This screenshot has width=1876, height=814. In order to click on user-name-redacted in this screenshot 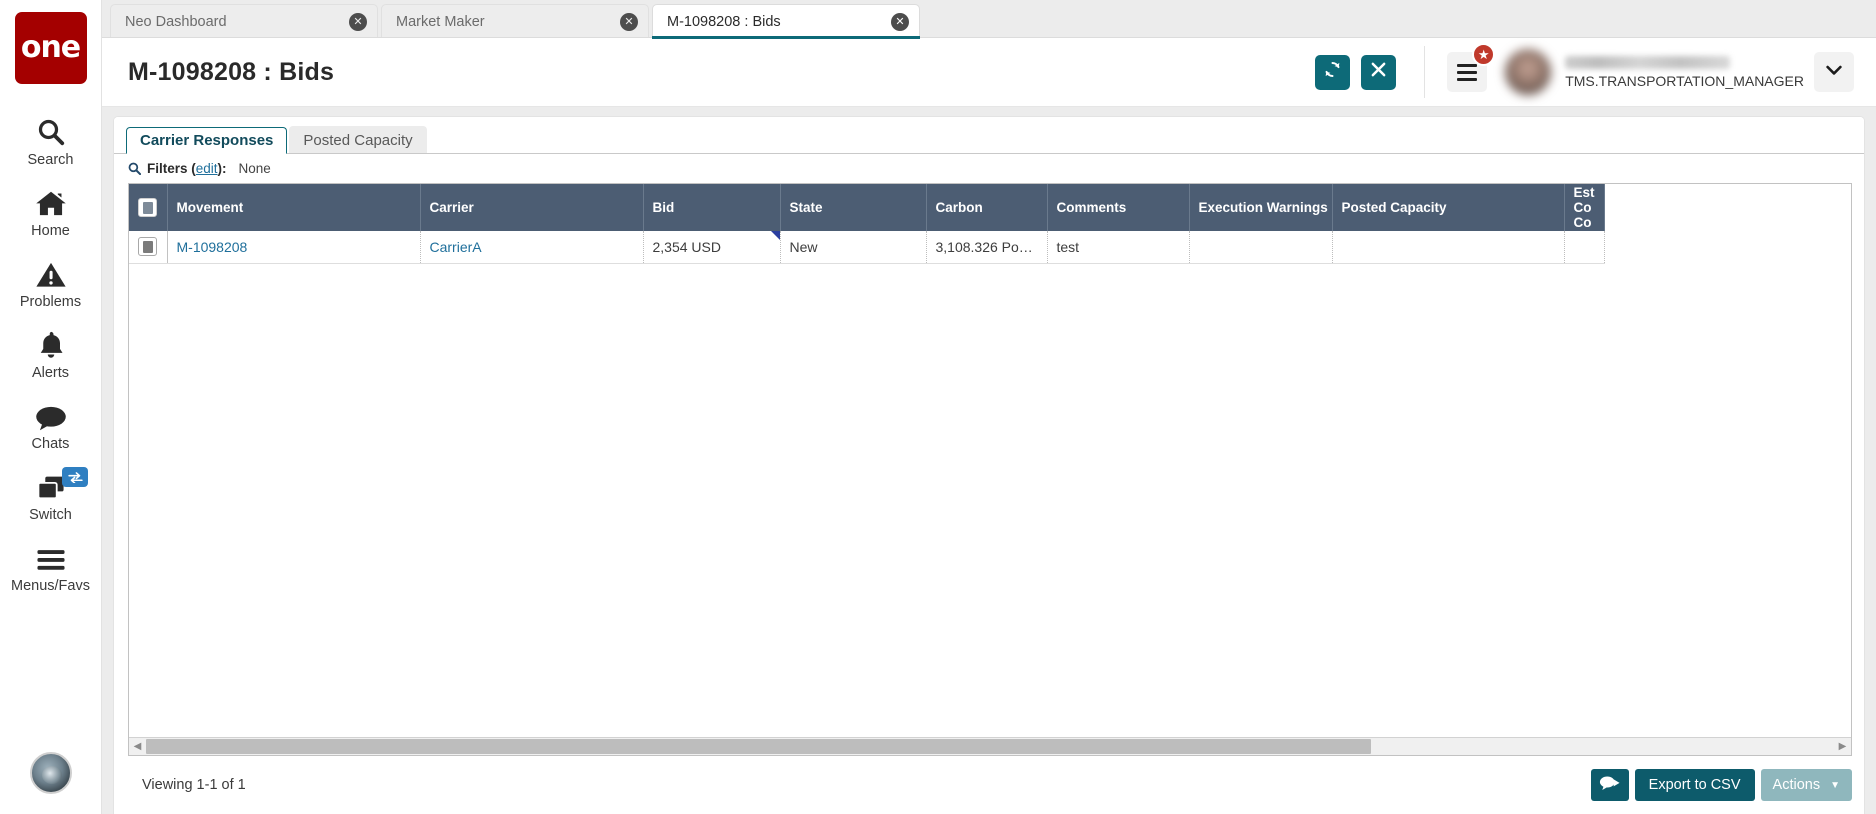, I will do `click(1648, 62)`.